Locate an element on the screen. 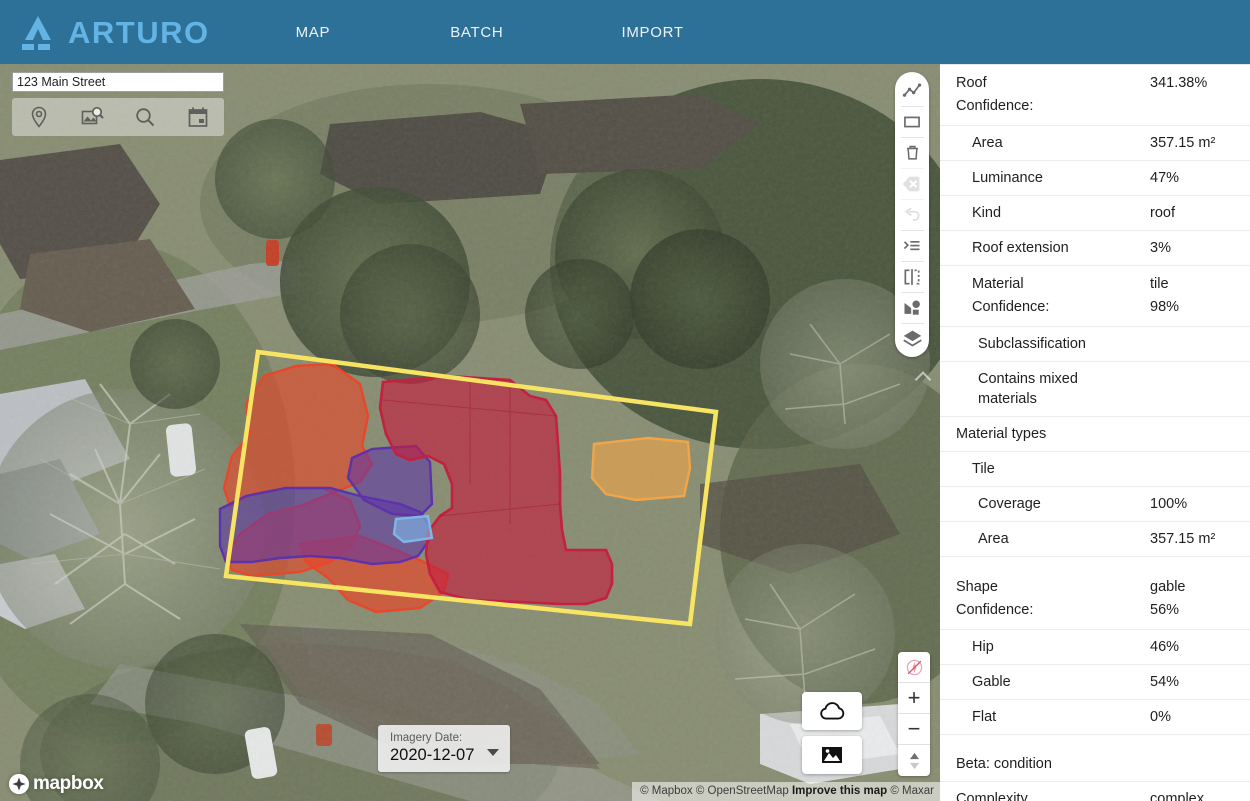 This screenshot has height=801, width=1250. draw-toolbar is located at coordinates (912, 214).